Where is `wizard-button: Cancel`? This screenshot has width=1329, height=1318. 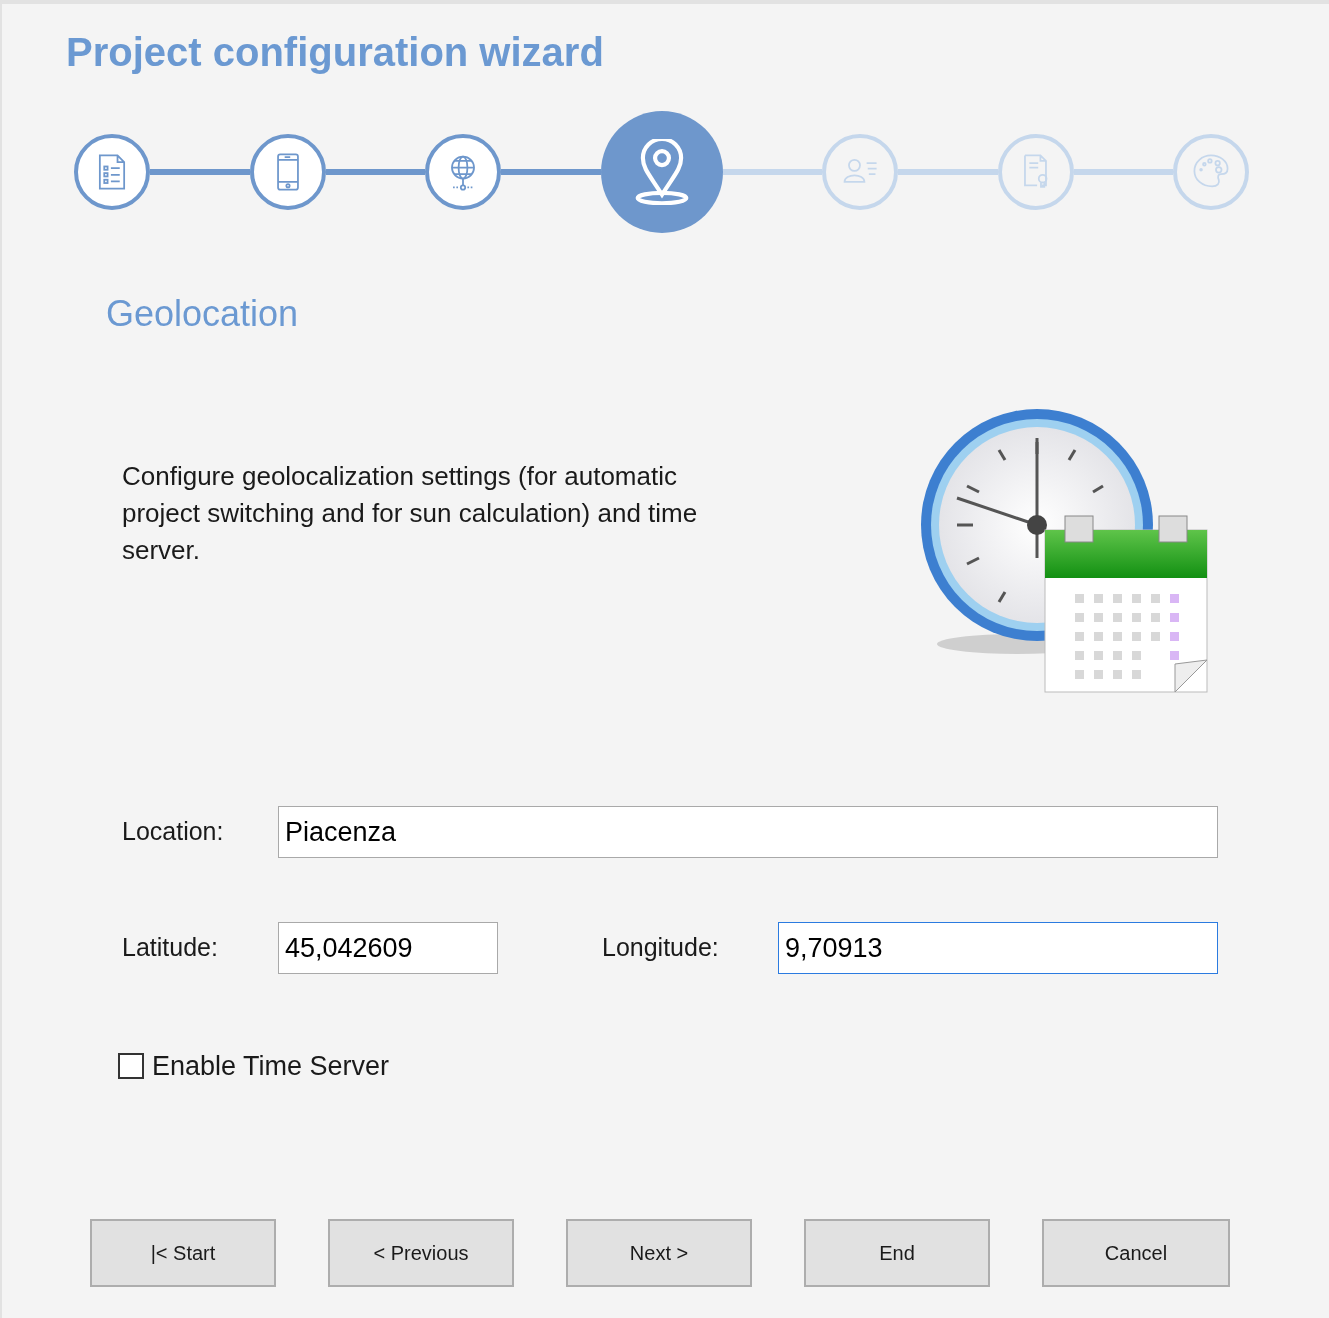 wizard-button: Cancel is located at coordinates (1136, 1252).